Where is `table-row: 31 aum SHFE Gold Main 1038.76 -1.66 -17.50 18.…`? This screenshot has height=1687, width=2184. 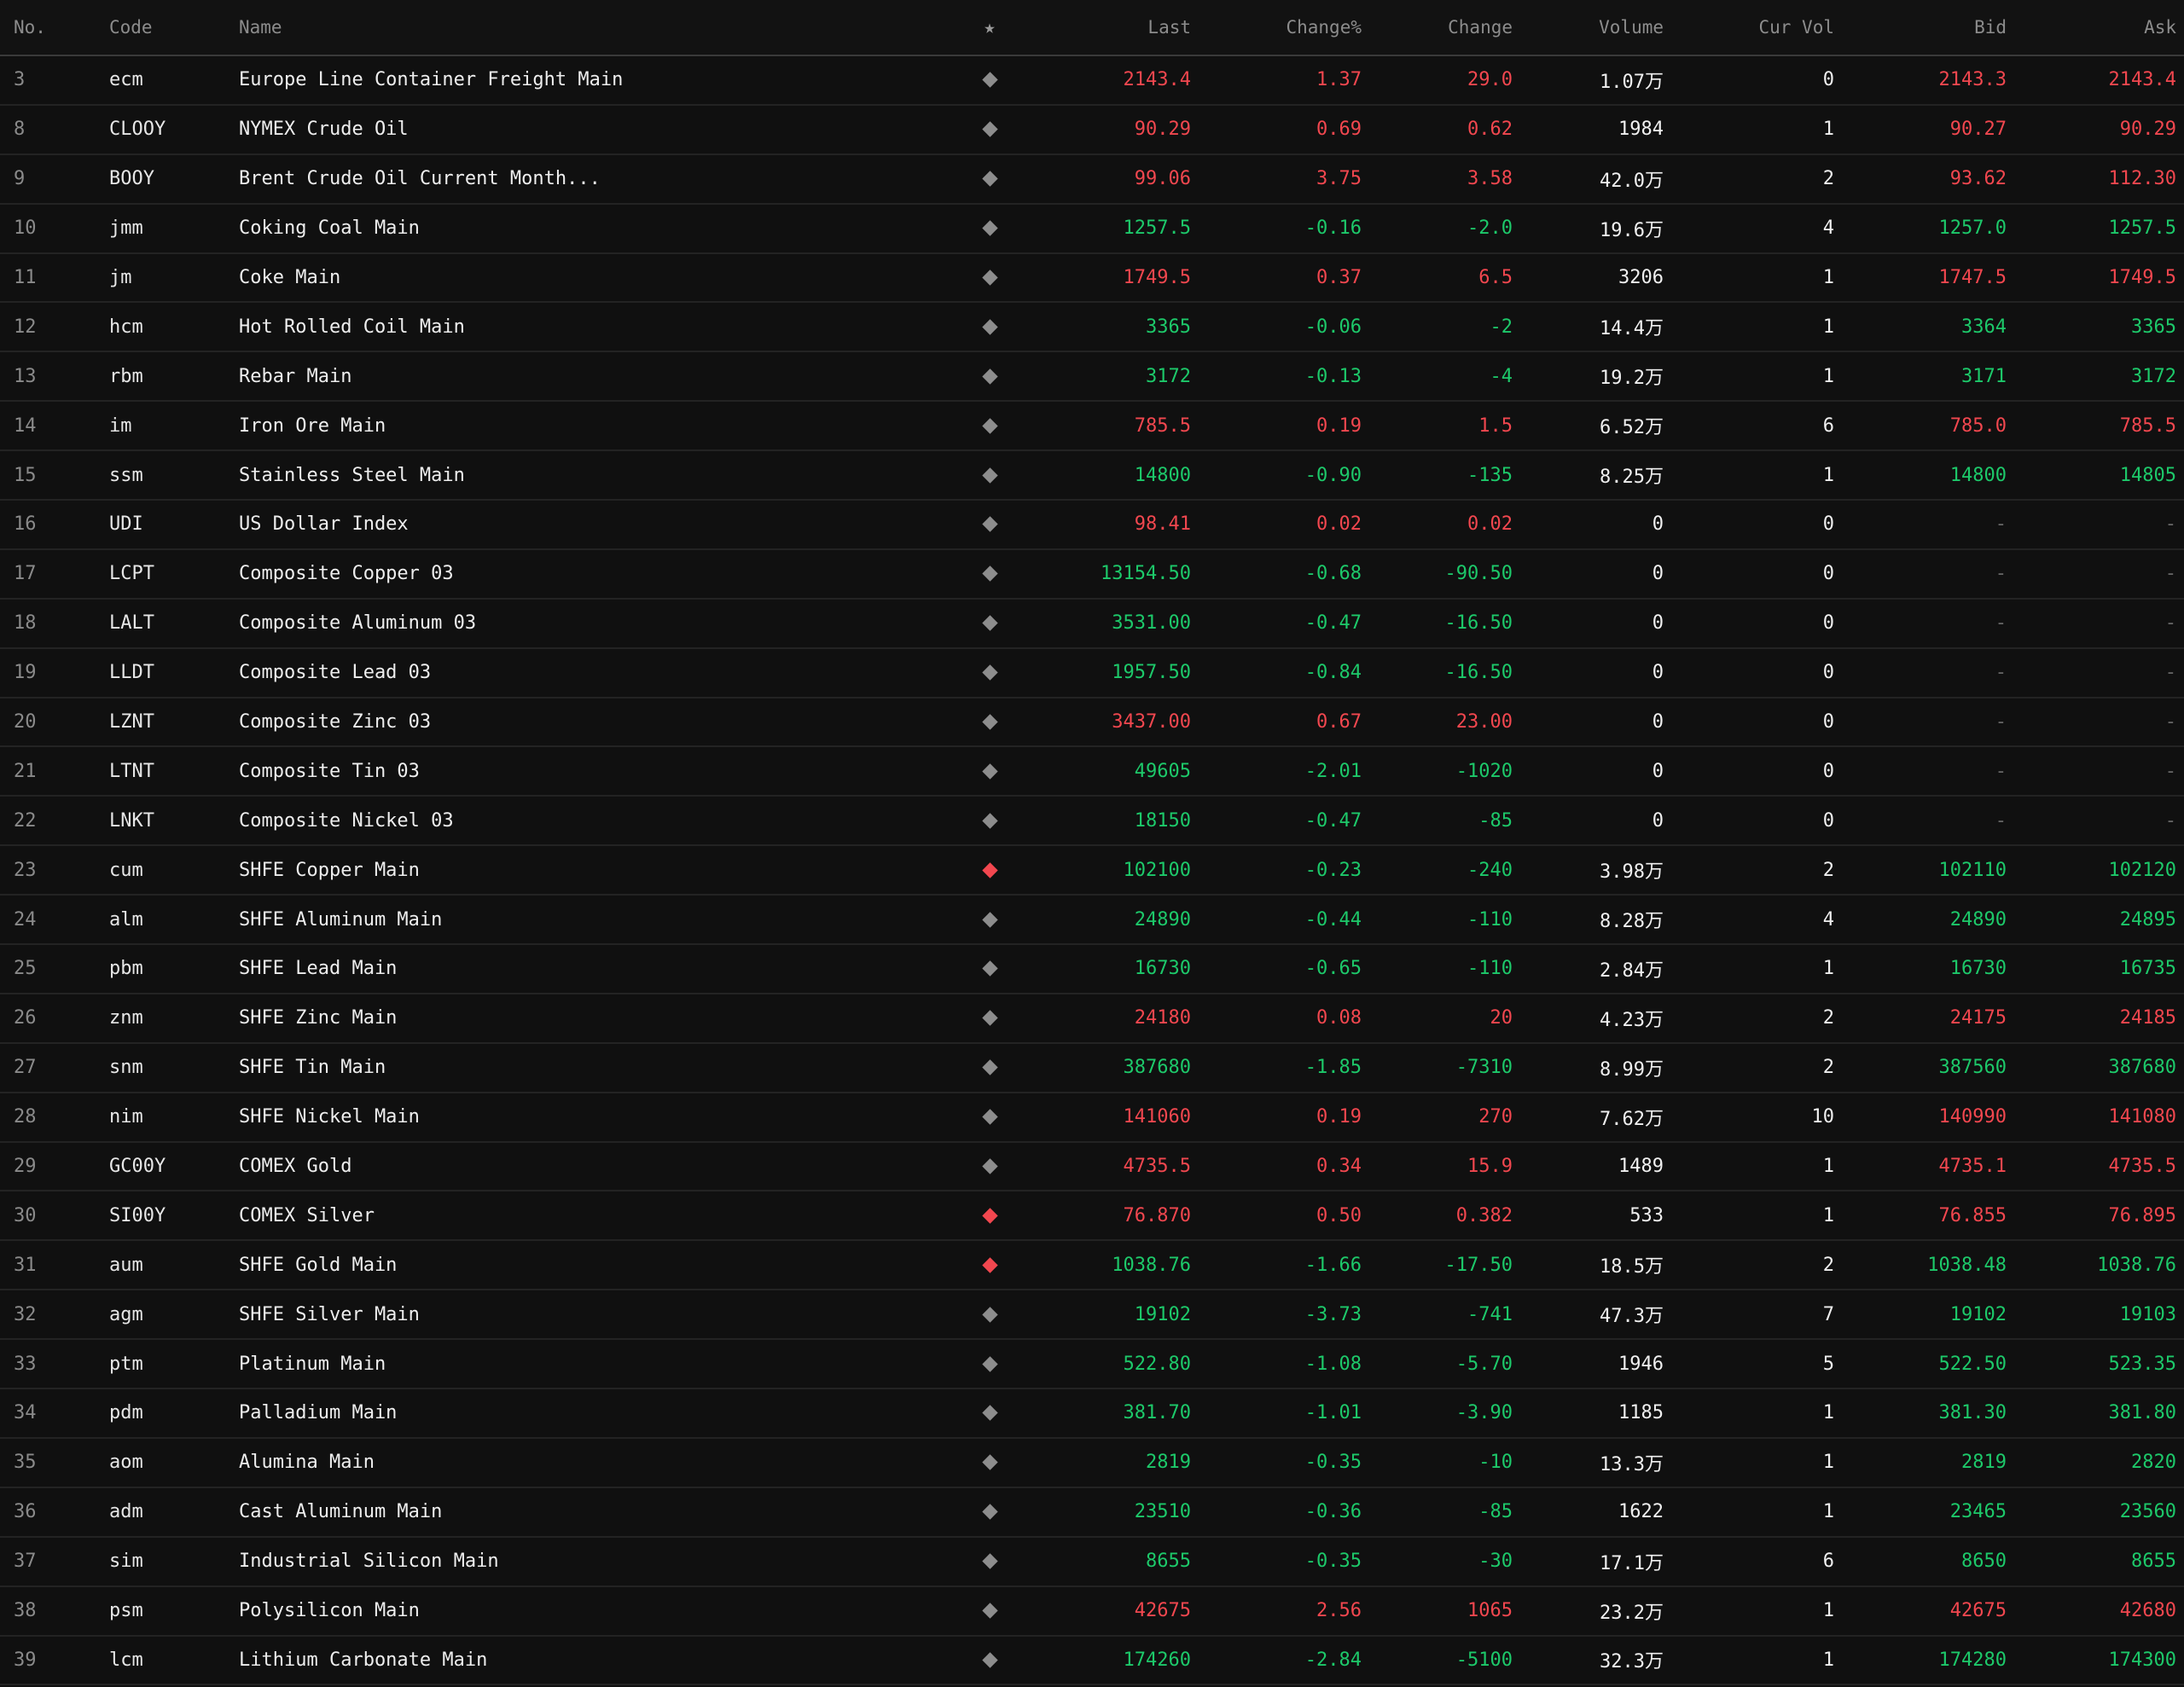
table-row: 31 aum SHFE Gold Main 1038.76 -1.66 -17.50 18.… is located at coordinates (1092, 1266).